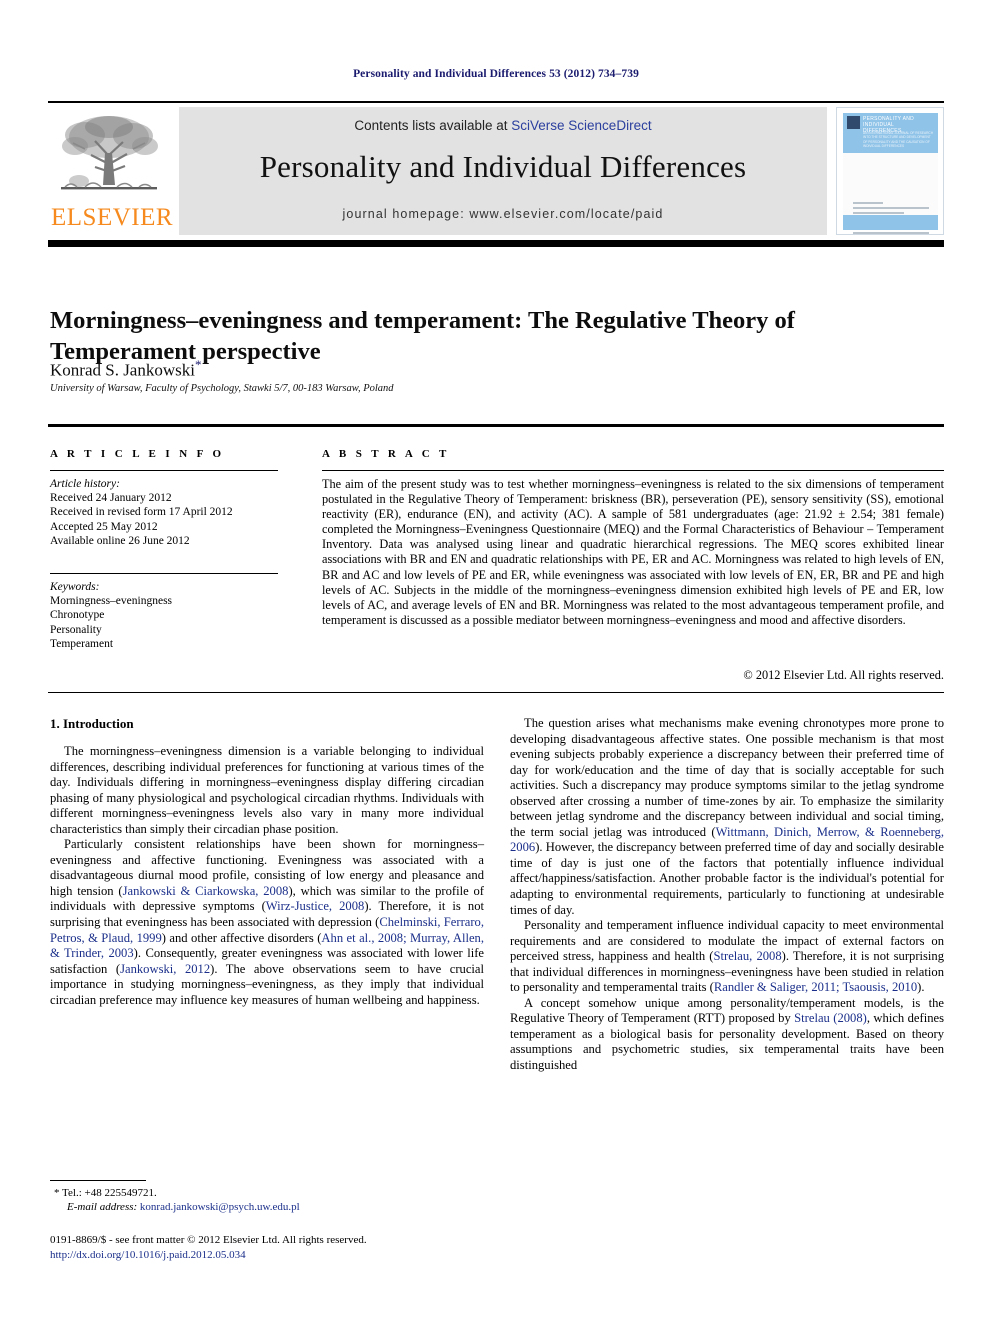  I want to click on keyword-item: Personality, so click(76, 629).